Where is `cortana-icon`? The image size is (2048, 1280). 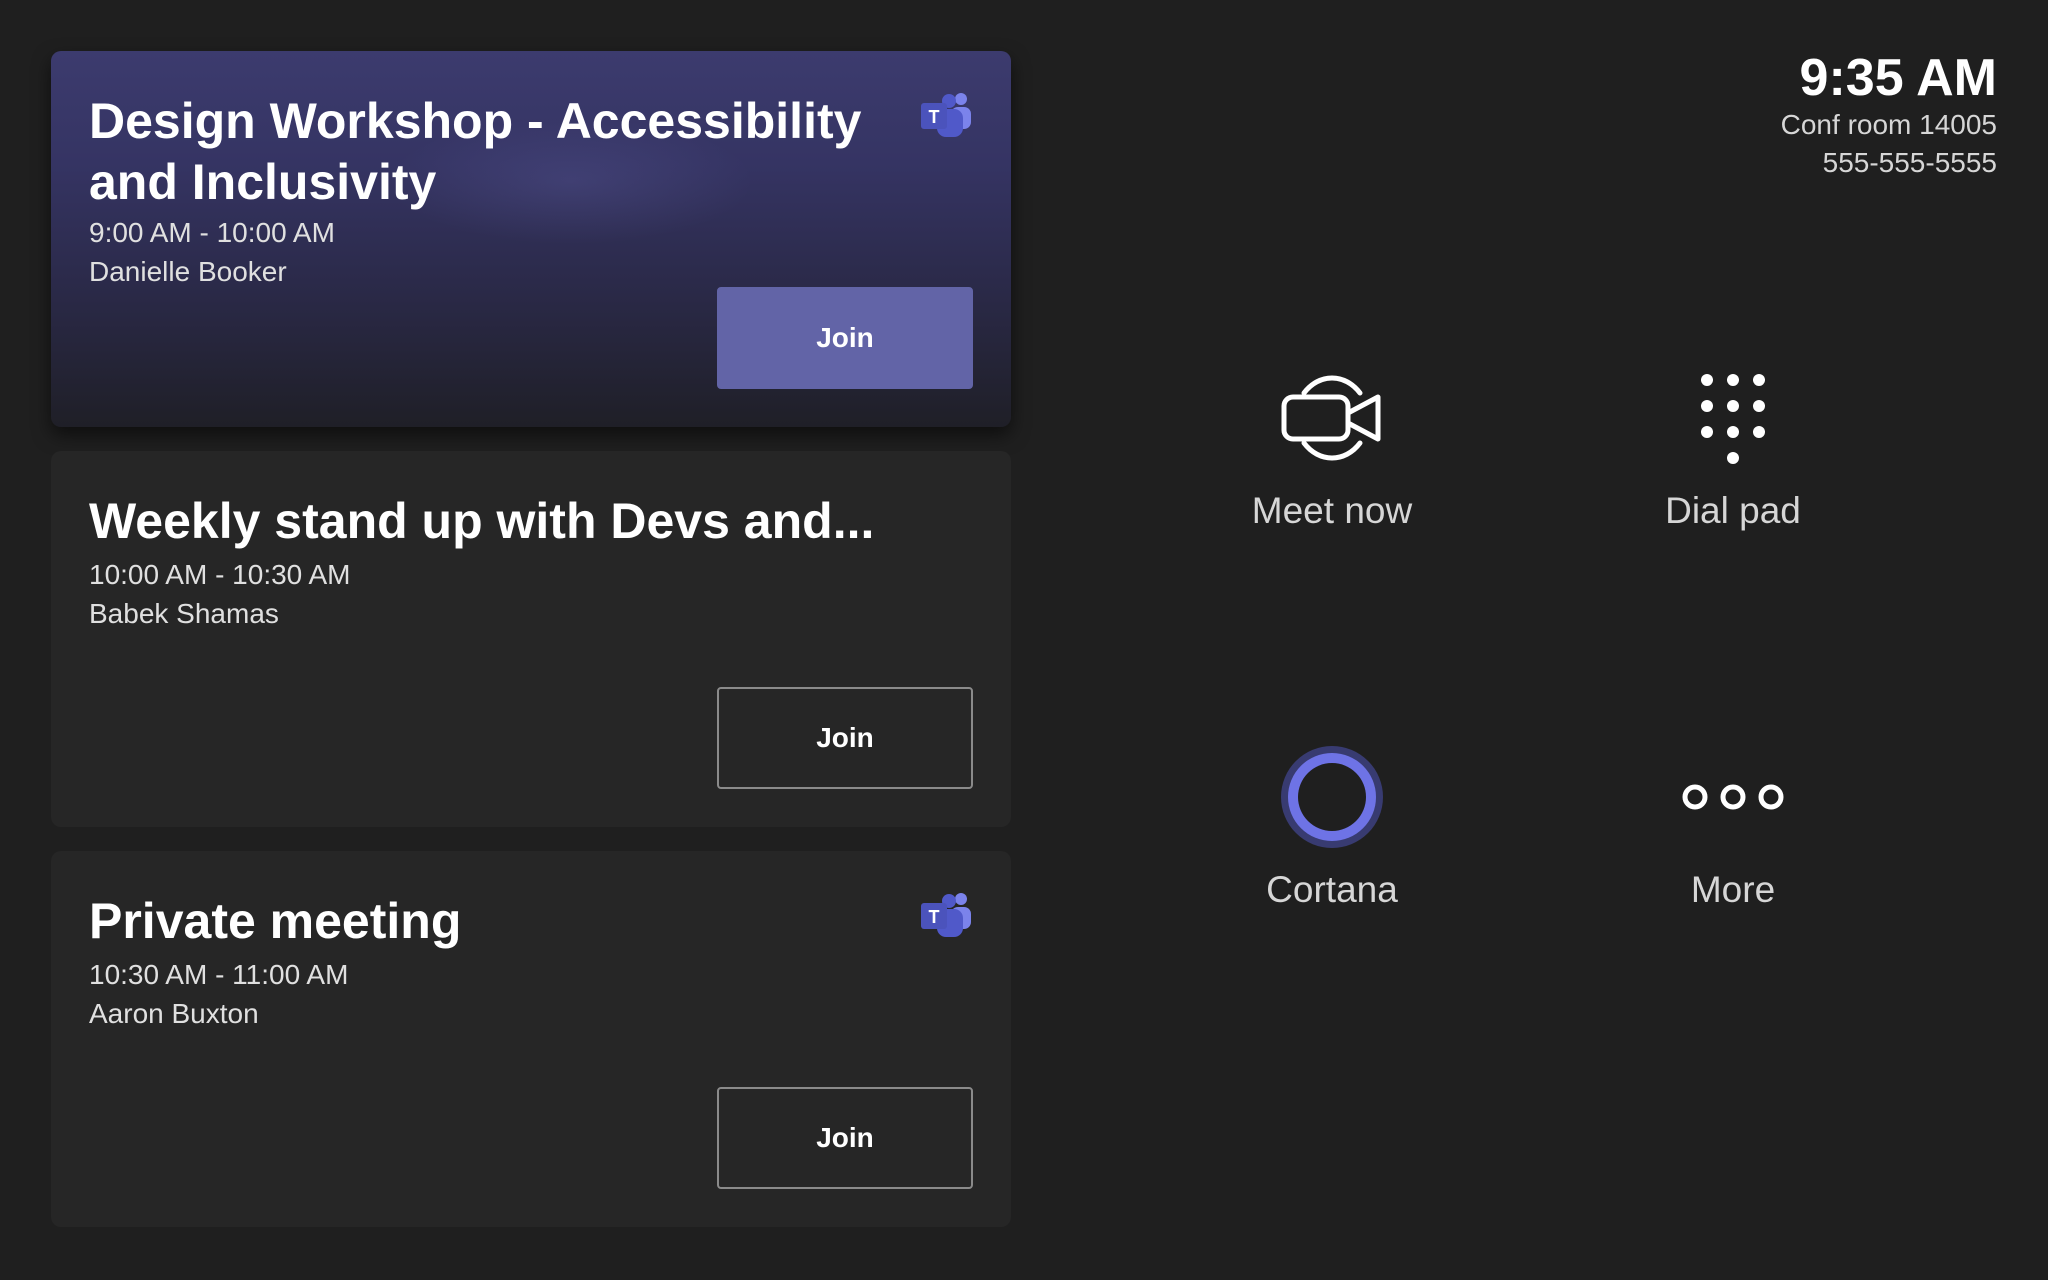 cortana-icon is located at coordinates (1332, 797).